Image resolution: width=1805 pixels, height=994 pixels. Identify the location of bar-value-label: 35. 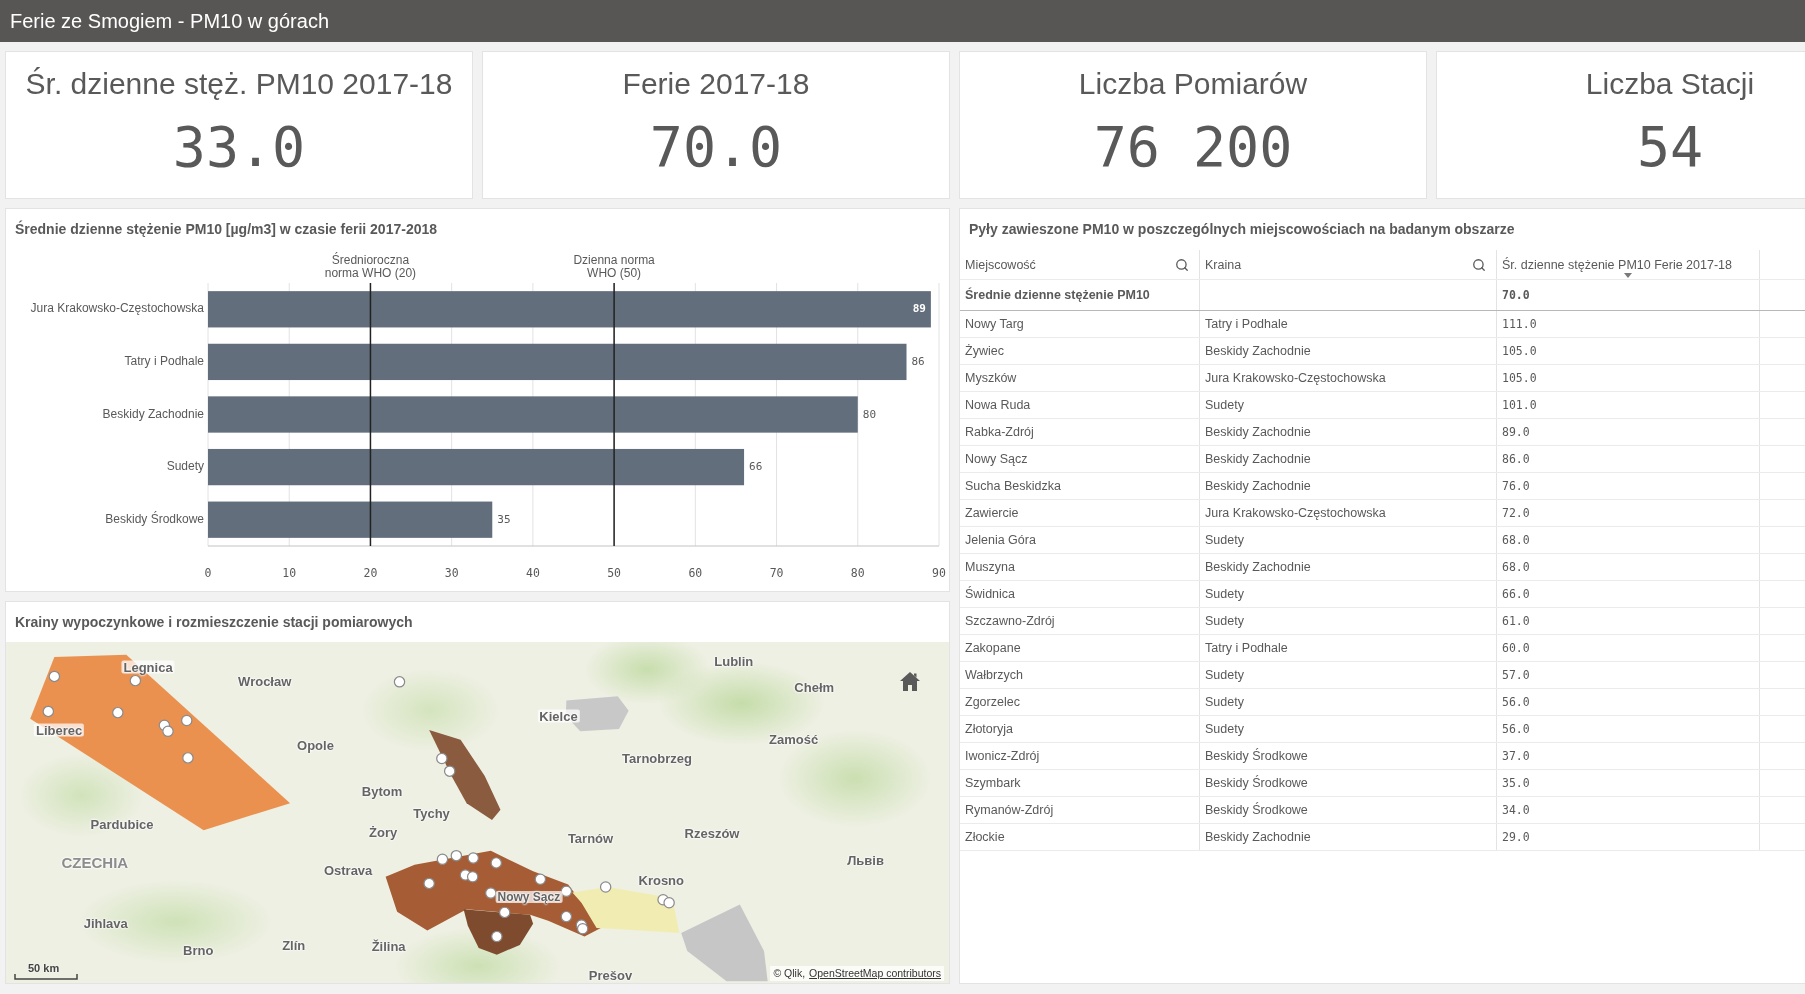
(504, 519).